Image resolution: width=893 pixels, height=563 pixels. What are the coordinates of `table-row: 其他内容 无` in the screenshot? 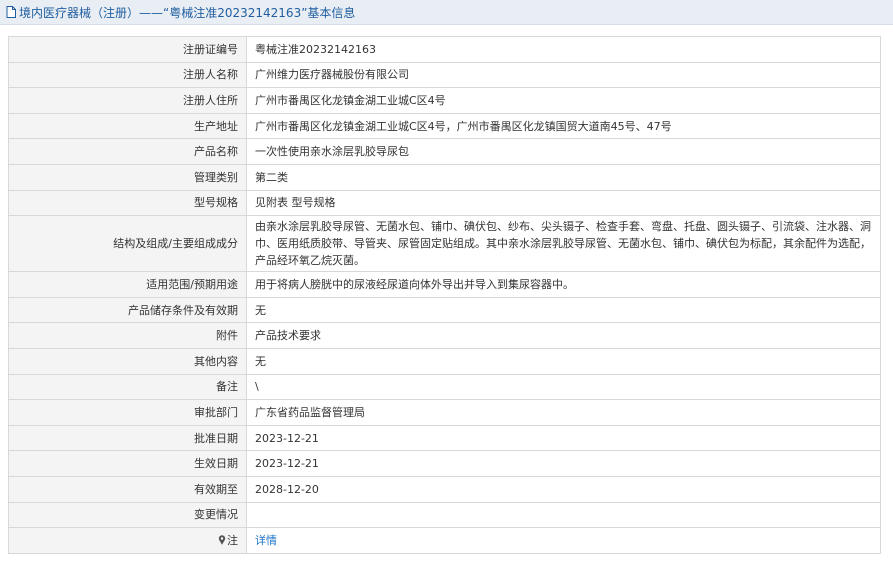 It's located at (444, 361).